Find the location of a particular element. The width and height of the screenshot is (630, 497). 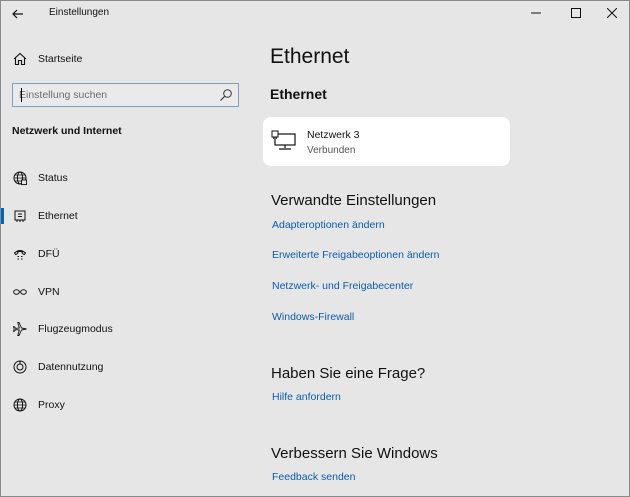

sidebar-item-label: Proxy is located at coordinates (51, 405).